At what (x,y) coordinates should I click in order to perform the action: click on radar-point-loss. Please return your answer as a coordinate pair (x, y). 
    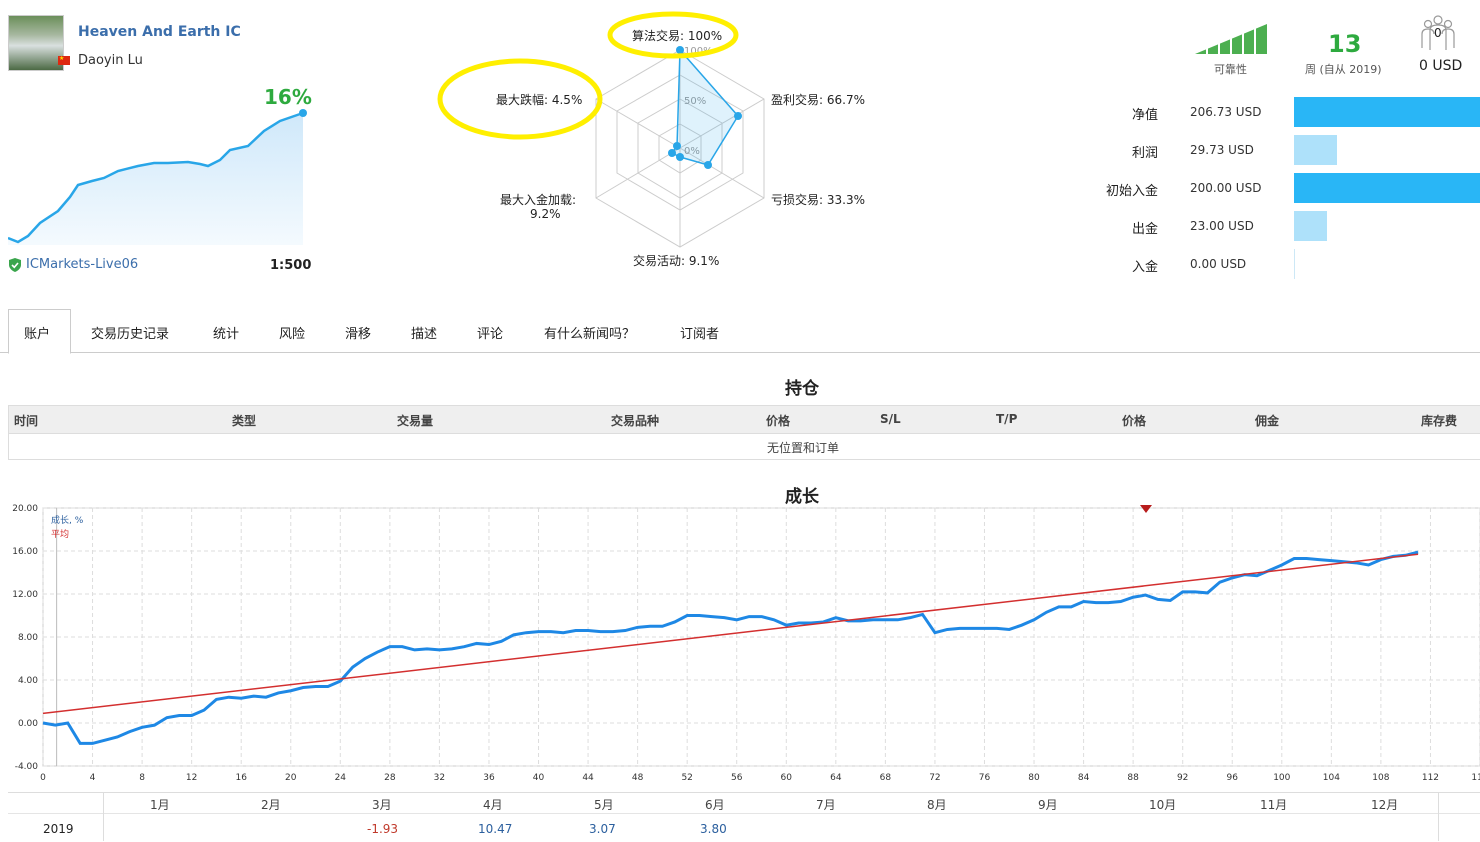
    Looking at the image, I should click on (708, 165).